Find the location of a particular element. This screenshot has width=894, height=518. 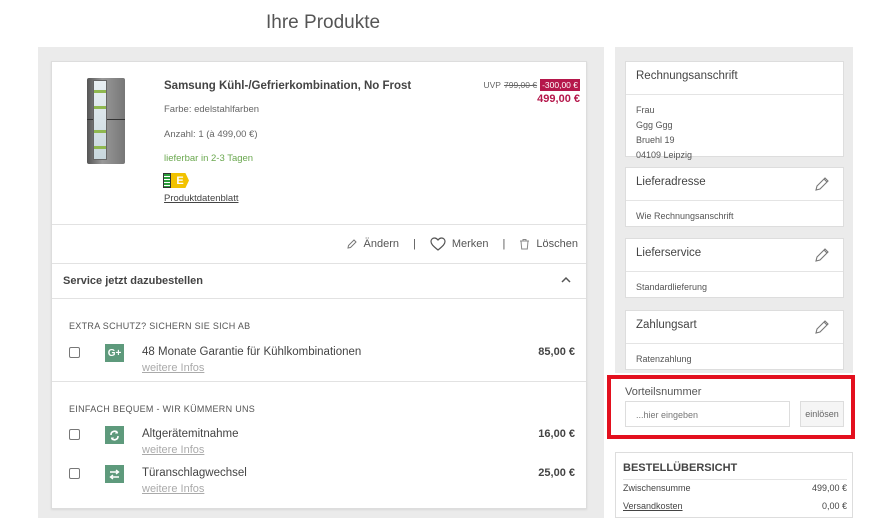

voucher-input: ...hier eingeben is located at coordinates (707, 414).